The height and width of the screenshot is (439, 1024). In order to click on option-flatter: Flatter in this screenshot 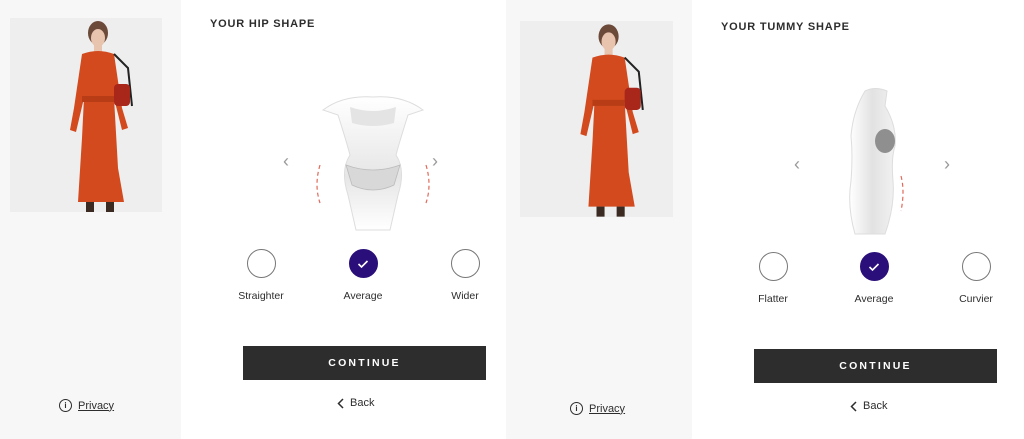, I will do `click(773, 278)`.